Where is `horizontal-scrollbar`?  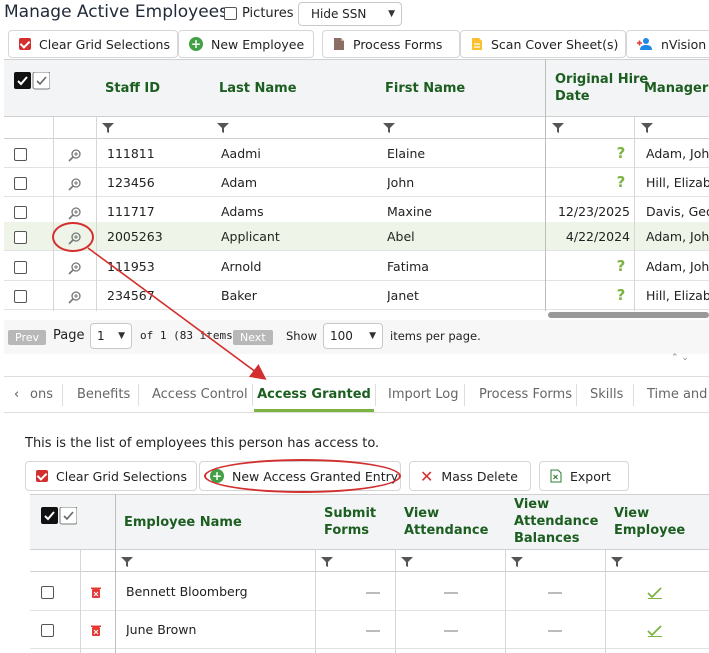
horizontal-scrollbar is located at coordinates (628, 315).